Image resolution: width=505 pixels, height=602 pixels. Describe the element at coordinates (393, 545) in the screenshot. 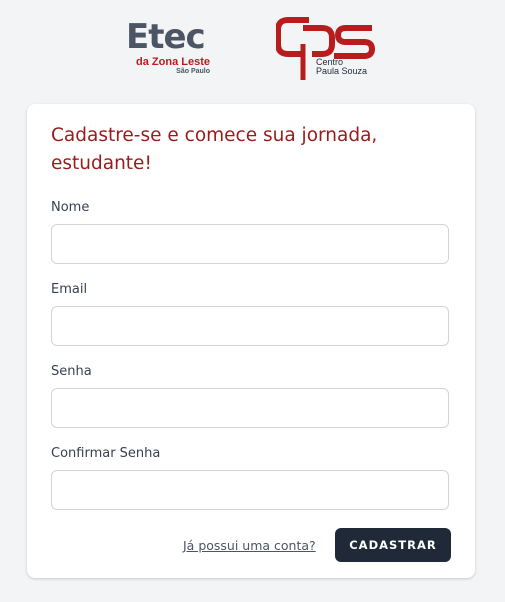

I see `submit-button: CADASTRAR` at that location.